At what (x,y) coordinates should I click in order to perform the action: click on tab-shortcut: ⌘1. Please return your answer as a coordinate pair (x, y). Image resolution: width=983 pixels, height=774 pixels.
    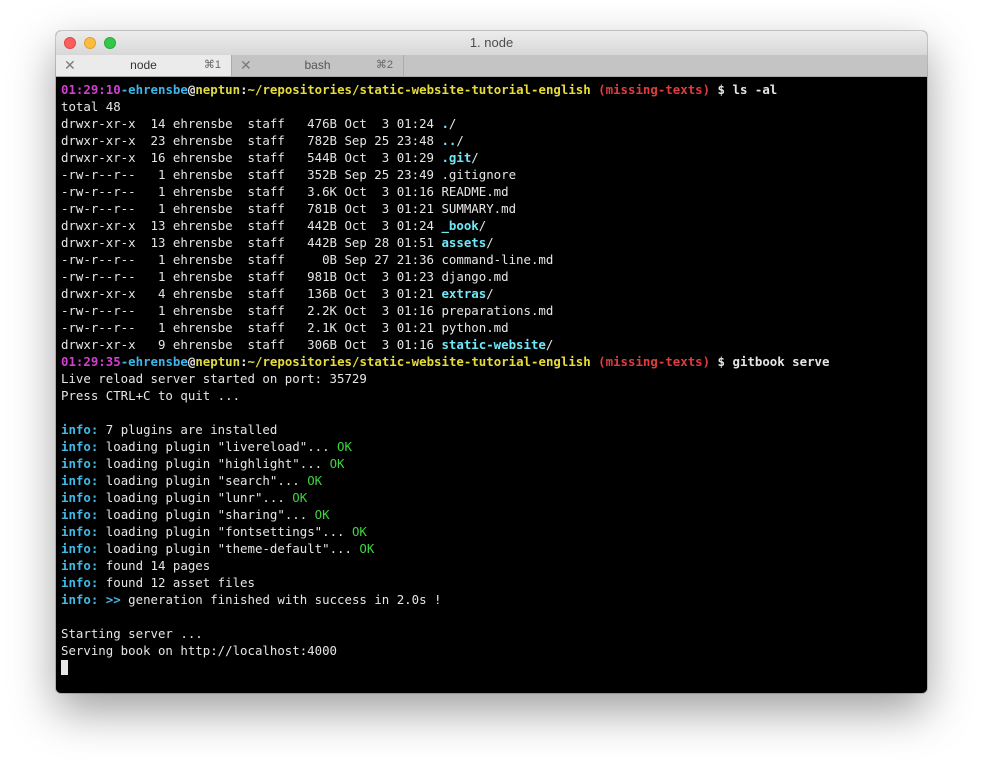
    Looking at the image, I should click on (212, 65).